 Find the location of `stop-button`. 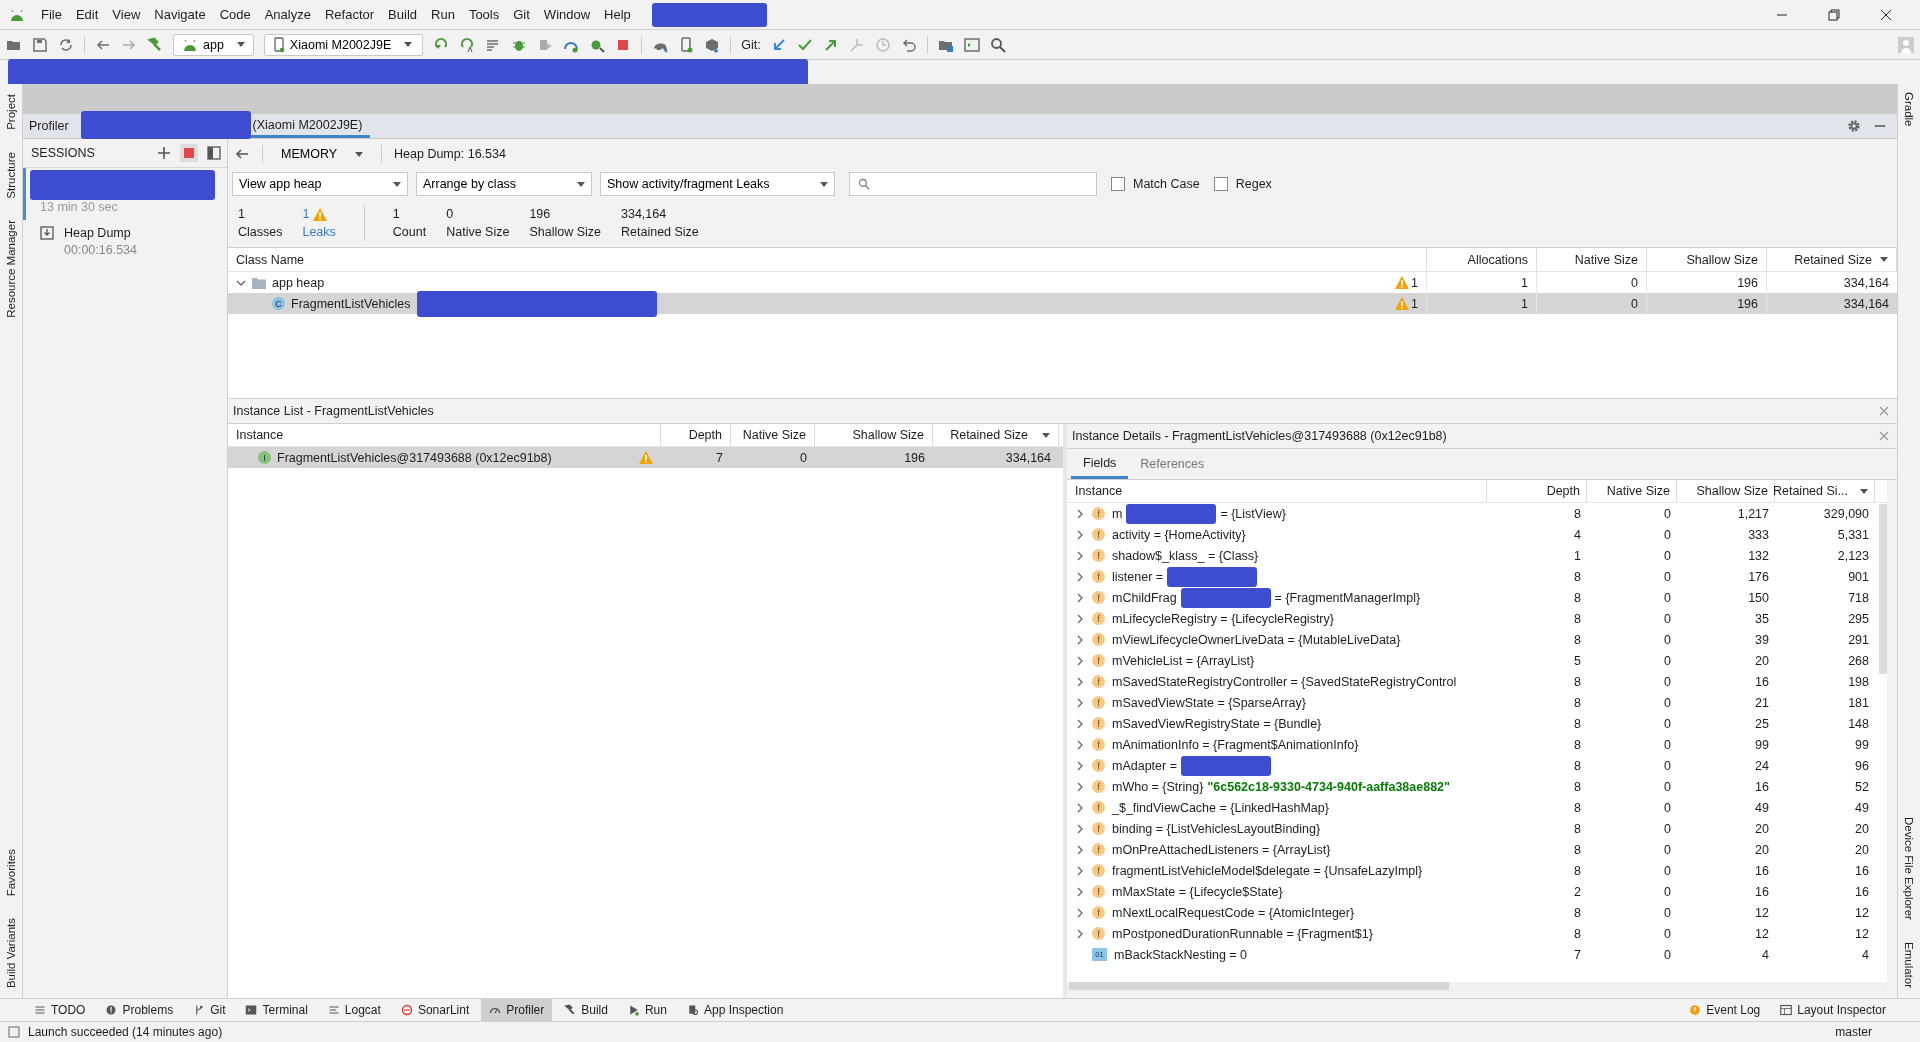

stop-button is located at coordinates (189, 153).